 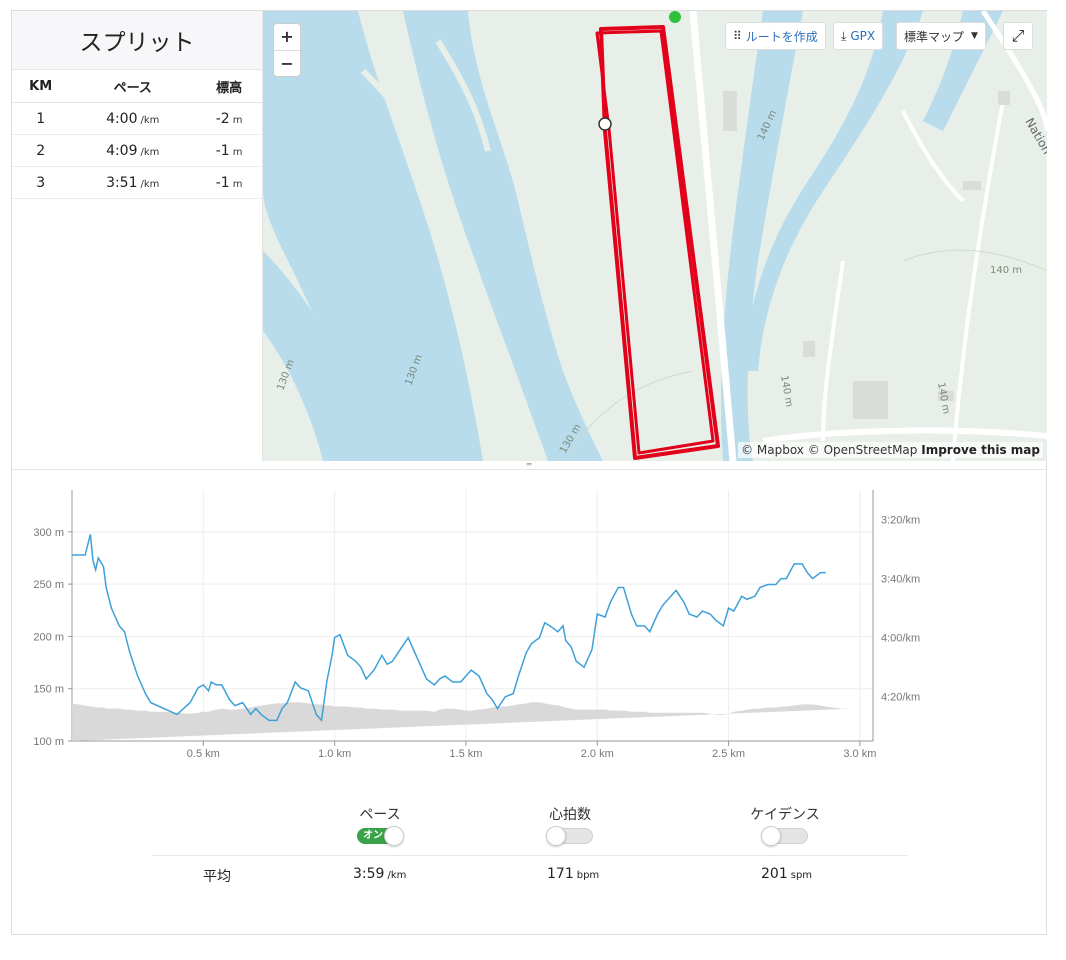 I want to click on col-pace: ペース, so click(x=133, y=86).